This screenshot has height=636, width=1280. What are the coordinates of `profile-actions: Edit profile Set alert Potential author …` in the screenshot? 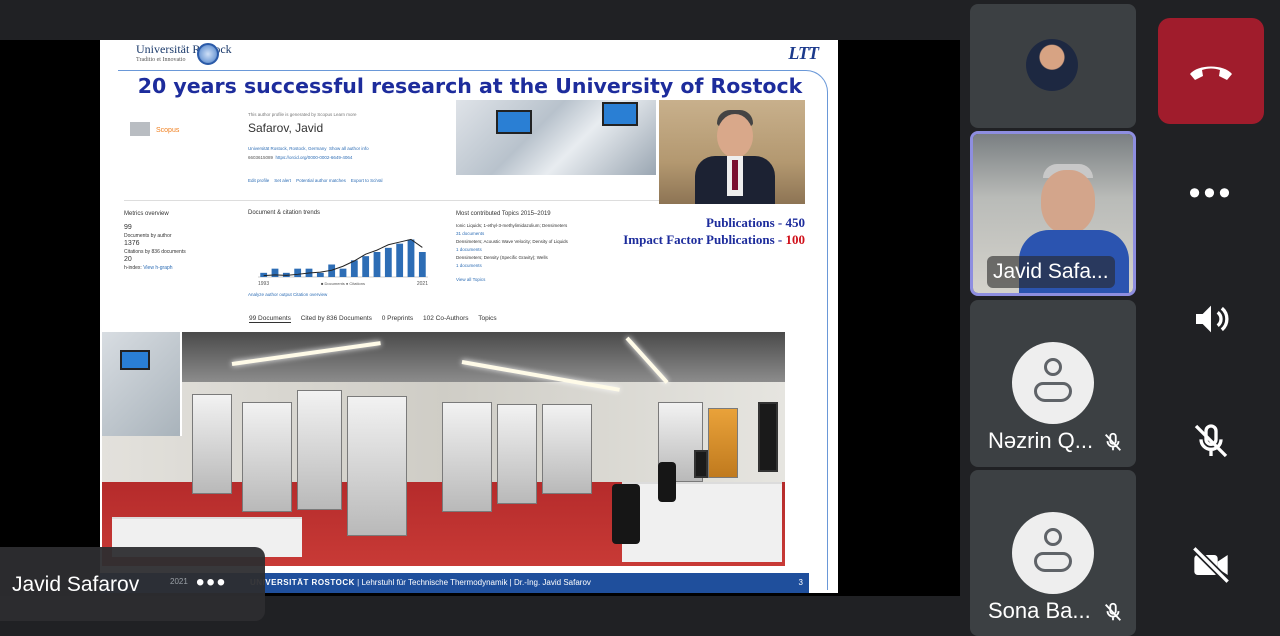 It's located at (315, 180).